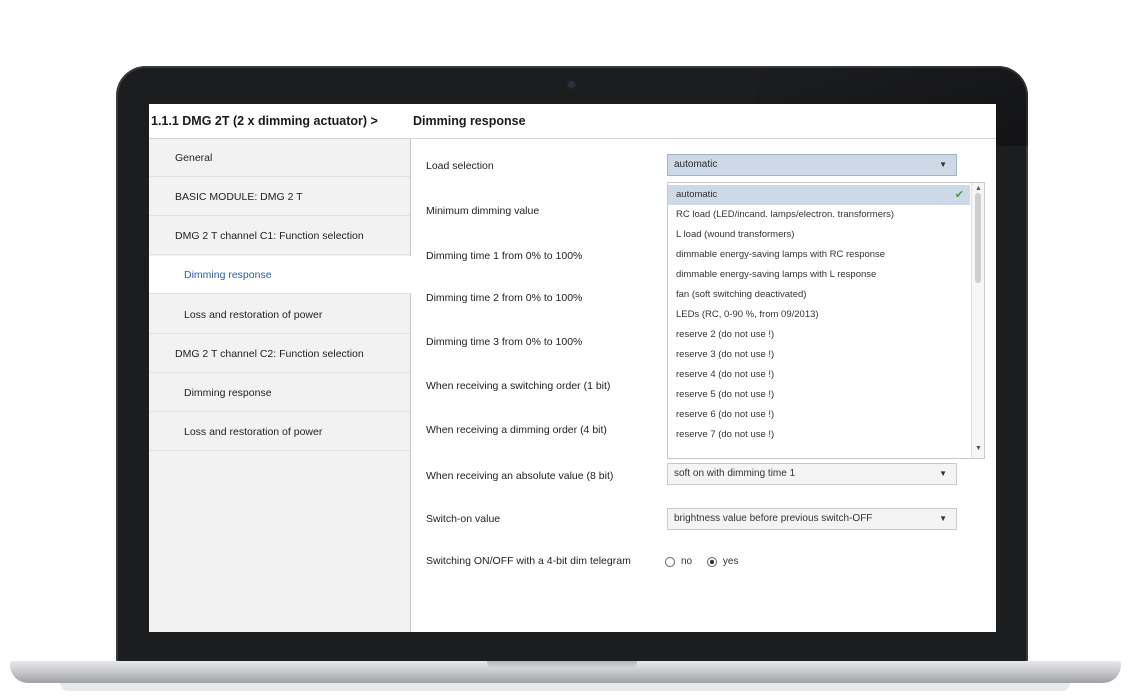 The width and height of the screenshot is (1131, 696). What do you see at coordinates (812, 474) in the screenshot?
I see `absolute-value-select: soft on with dimming time 1 ▼` at bounding box center [812, 474].